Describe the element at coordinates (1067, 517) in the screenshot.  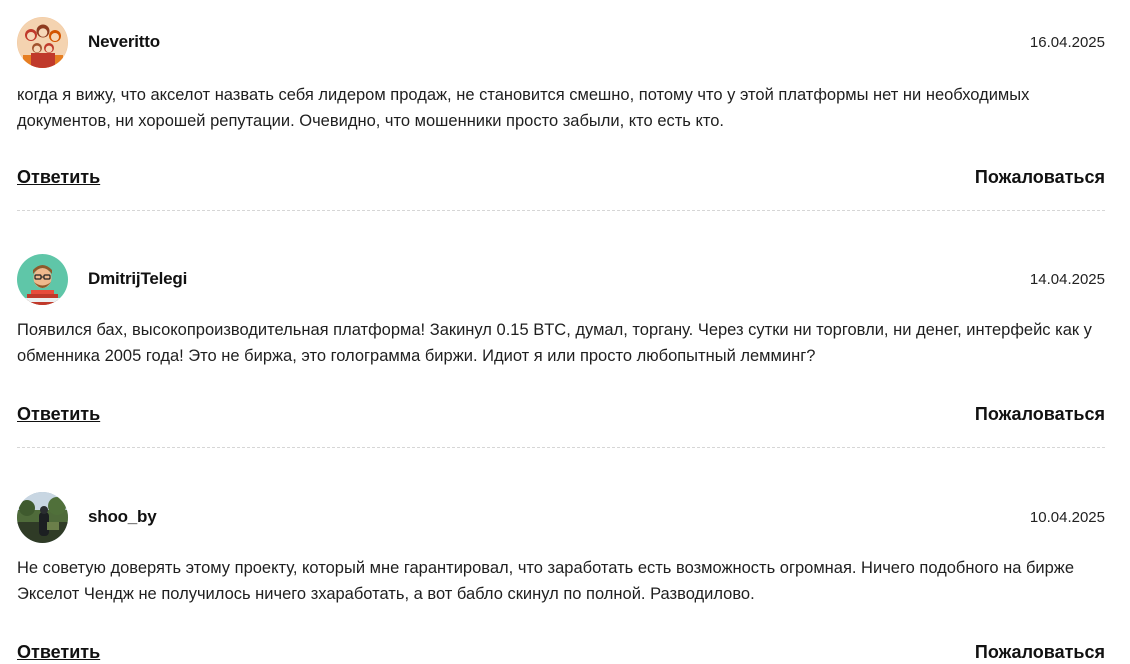
I see `comment-date: 10.04.2025` at that location.